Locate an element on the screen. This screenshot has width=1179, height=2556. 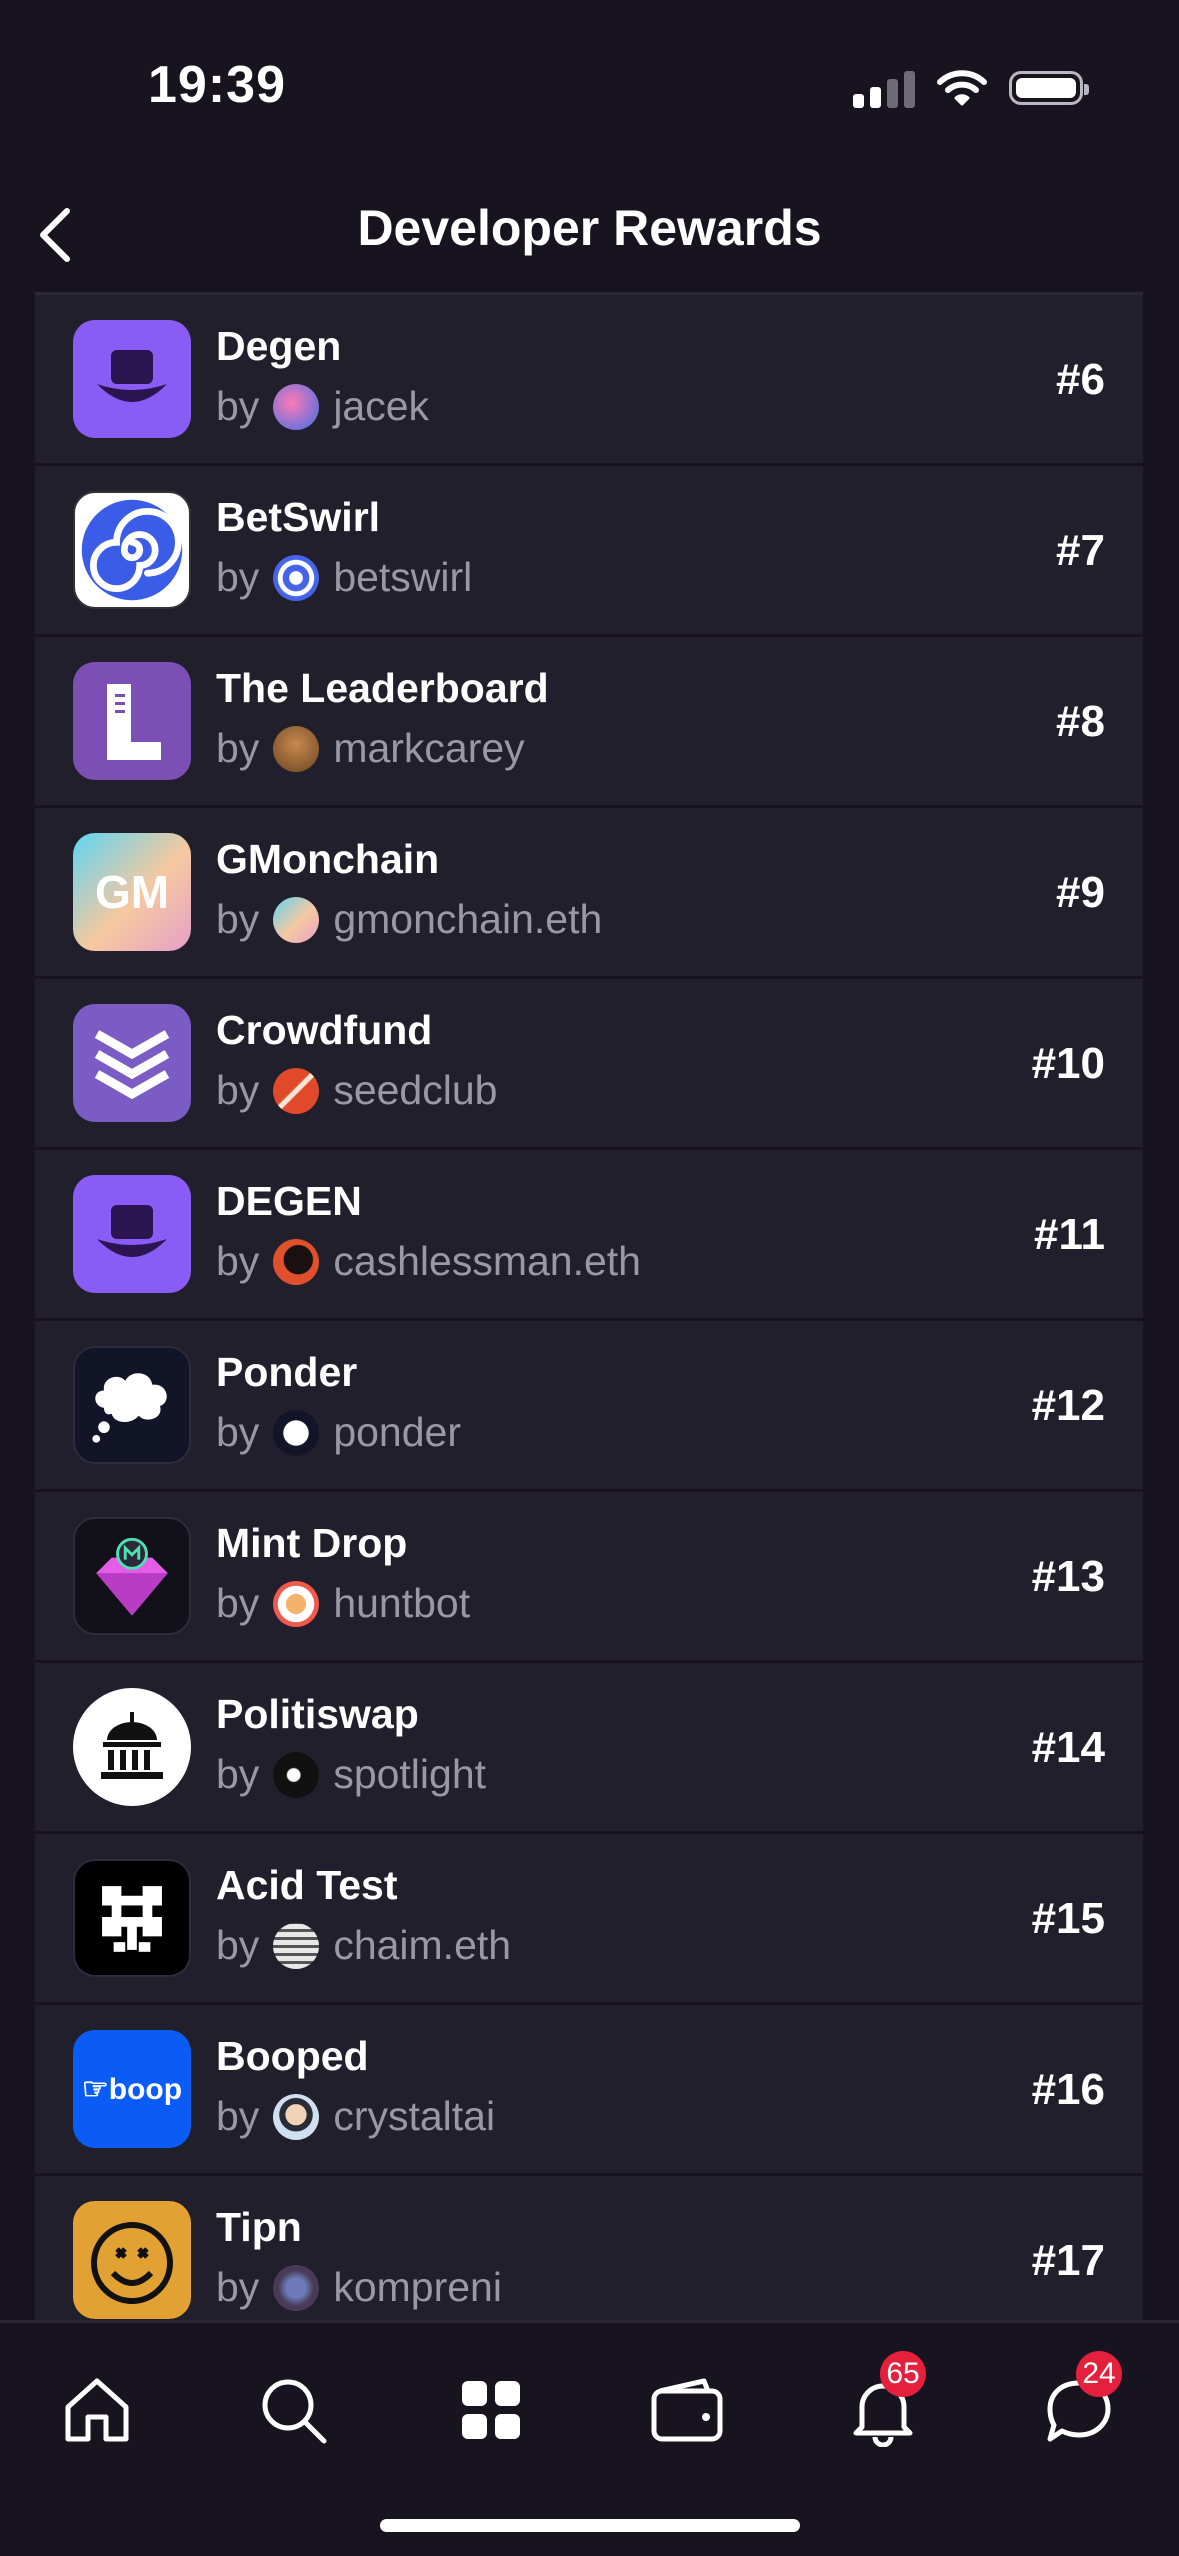
byline: by ponder is located at coordinates (338, 1432).